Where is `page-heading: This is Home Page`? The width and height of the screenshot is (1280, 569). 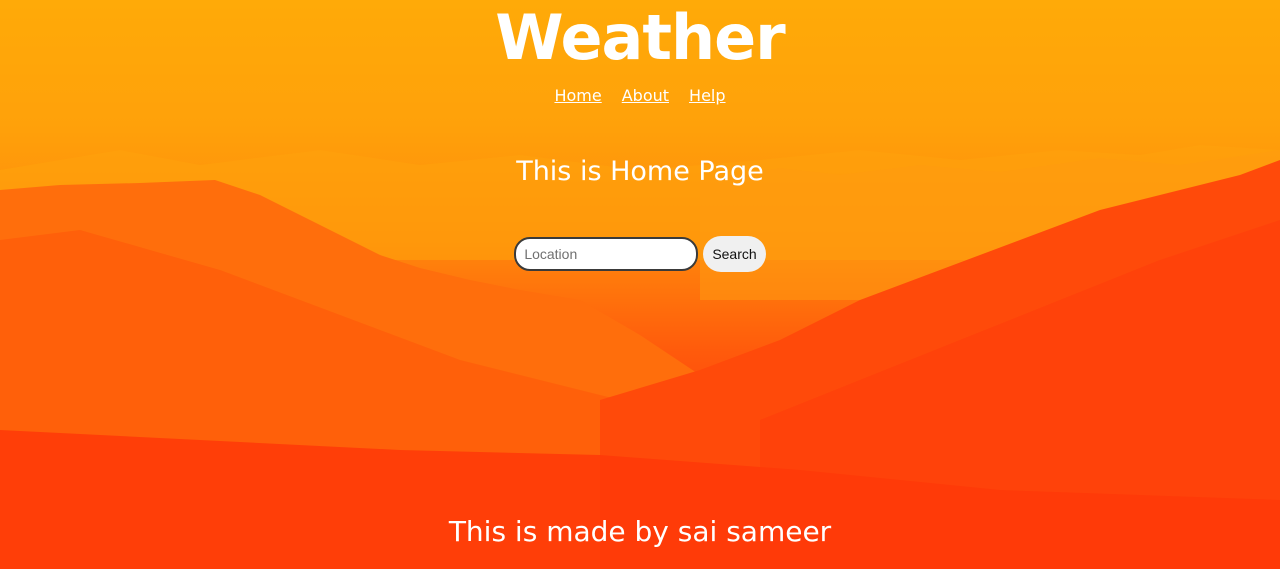
page-heading: This is Home Page is located at coordinates (640, 171).